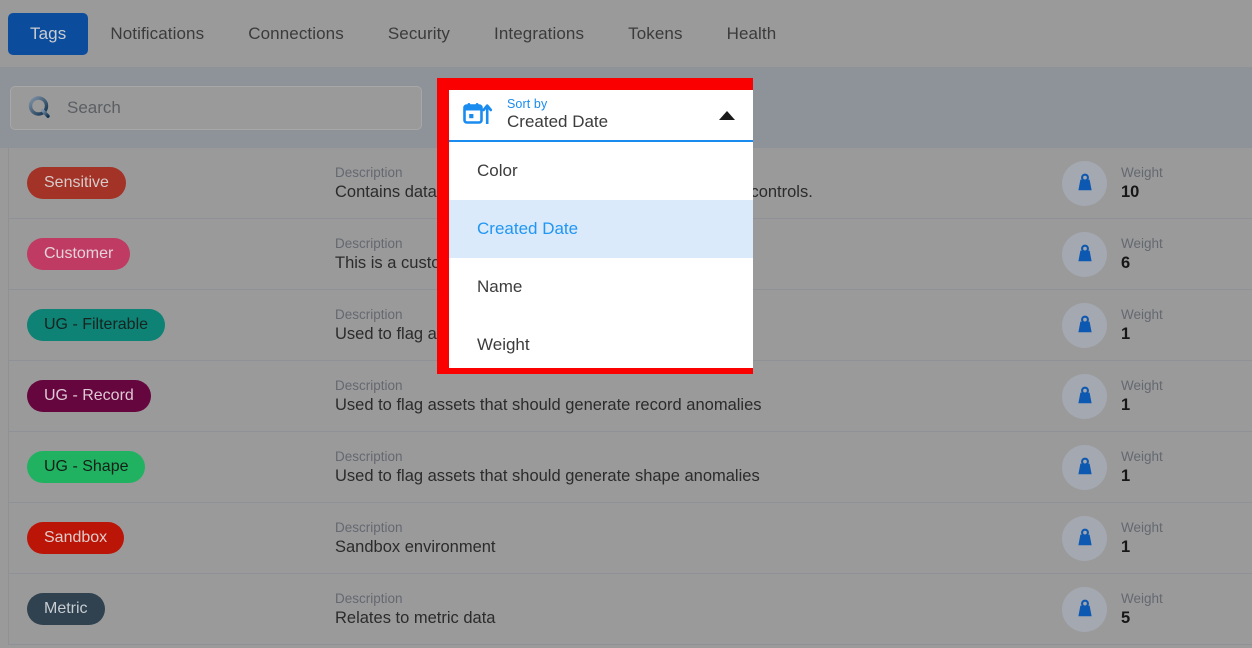  I want to click on tag-chip: Metric, so click(66, 609).